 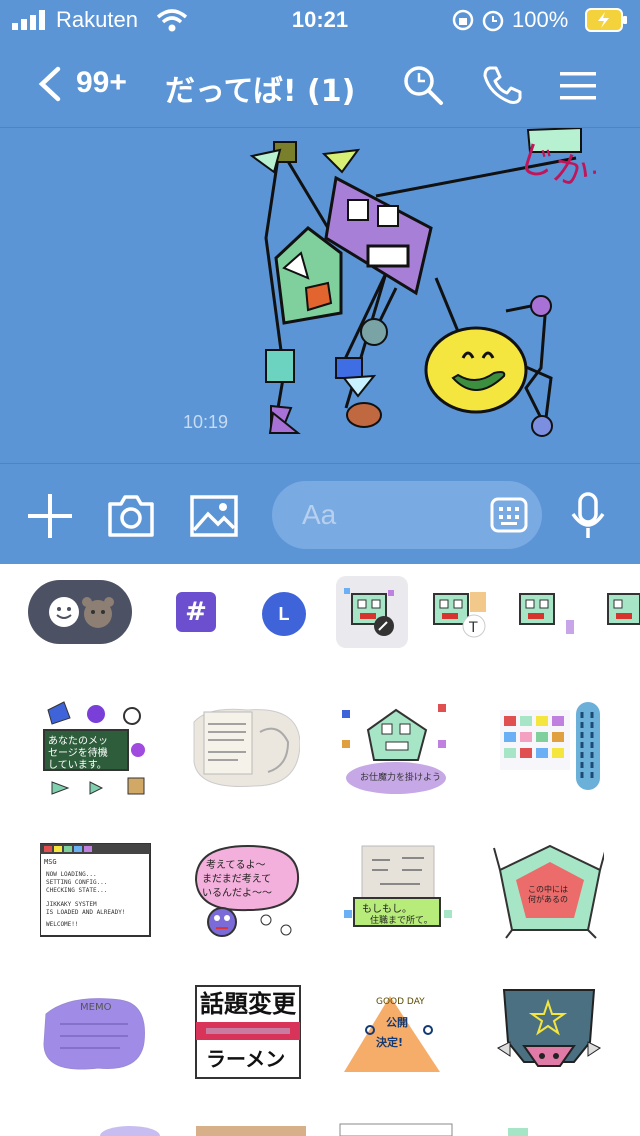 I want to click on svg-text: まだまだ考えて, so click(x=236, y=879).